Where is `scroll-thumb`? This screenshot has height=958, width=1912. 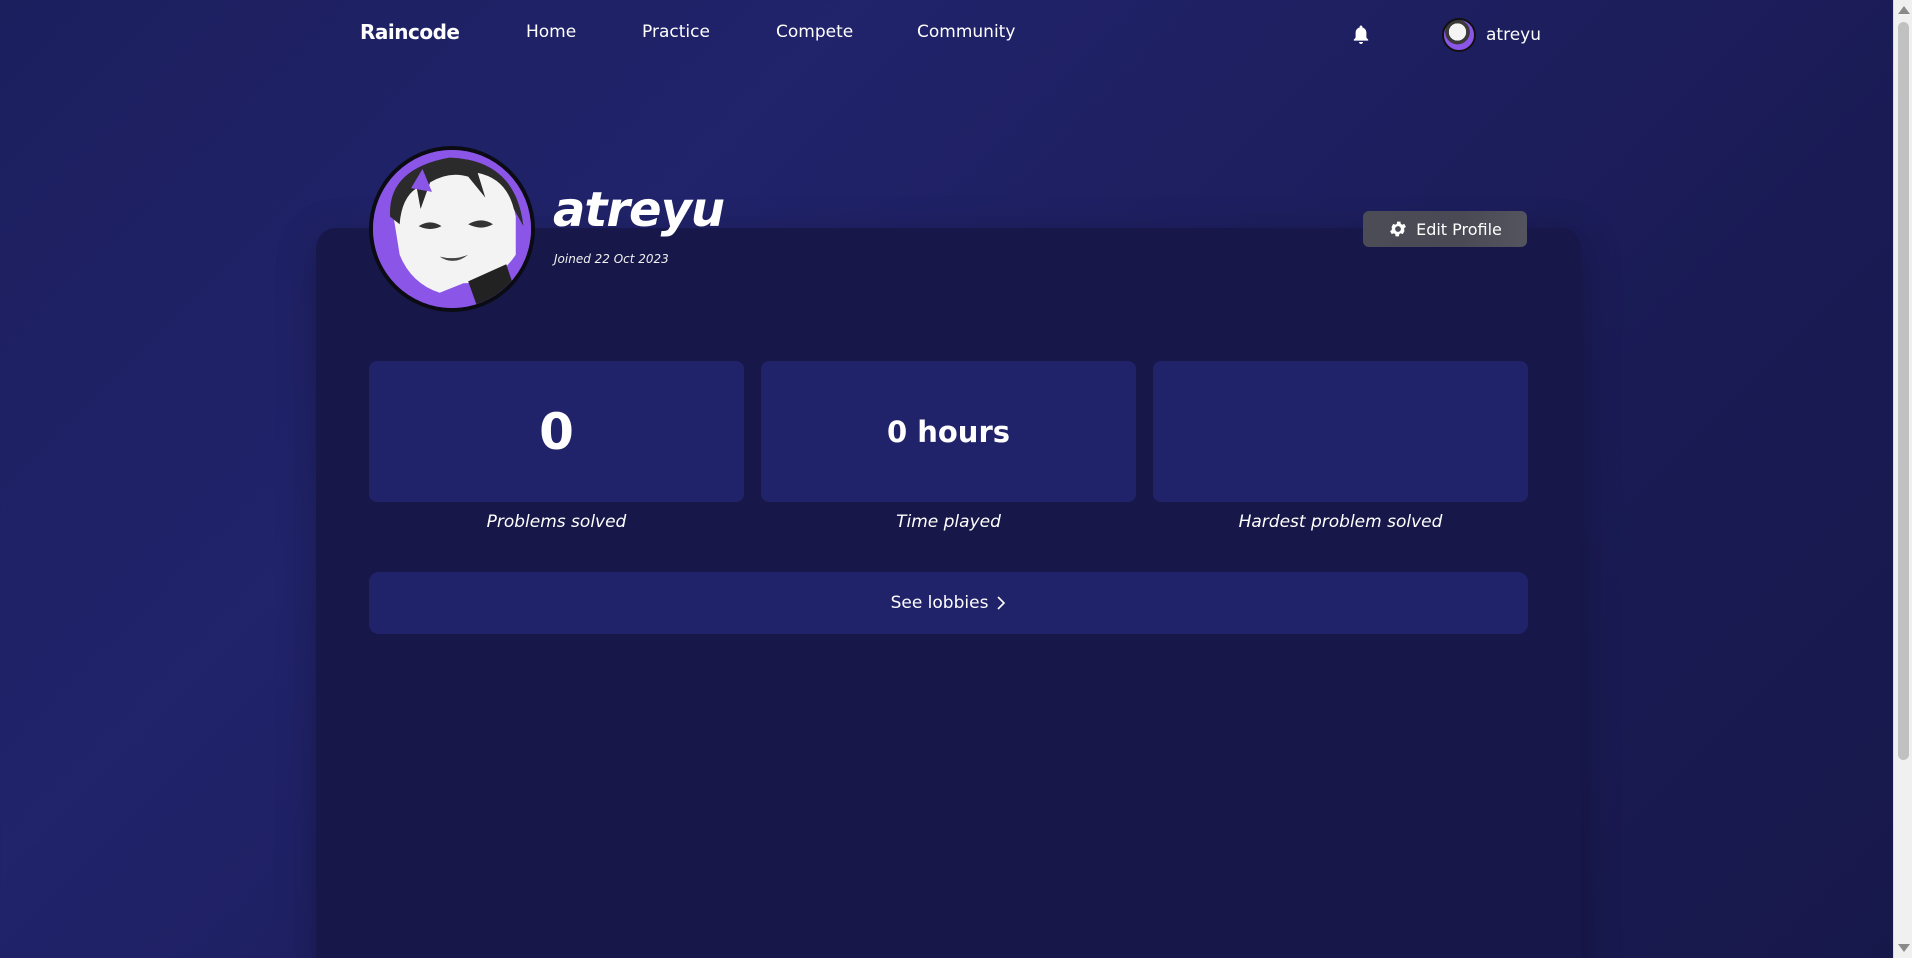 scroll-thumb is located at coordinates (1903, 391).